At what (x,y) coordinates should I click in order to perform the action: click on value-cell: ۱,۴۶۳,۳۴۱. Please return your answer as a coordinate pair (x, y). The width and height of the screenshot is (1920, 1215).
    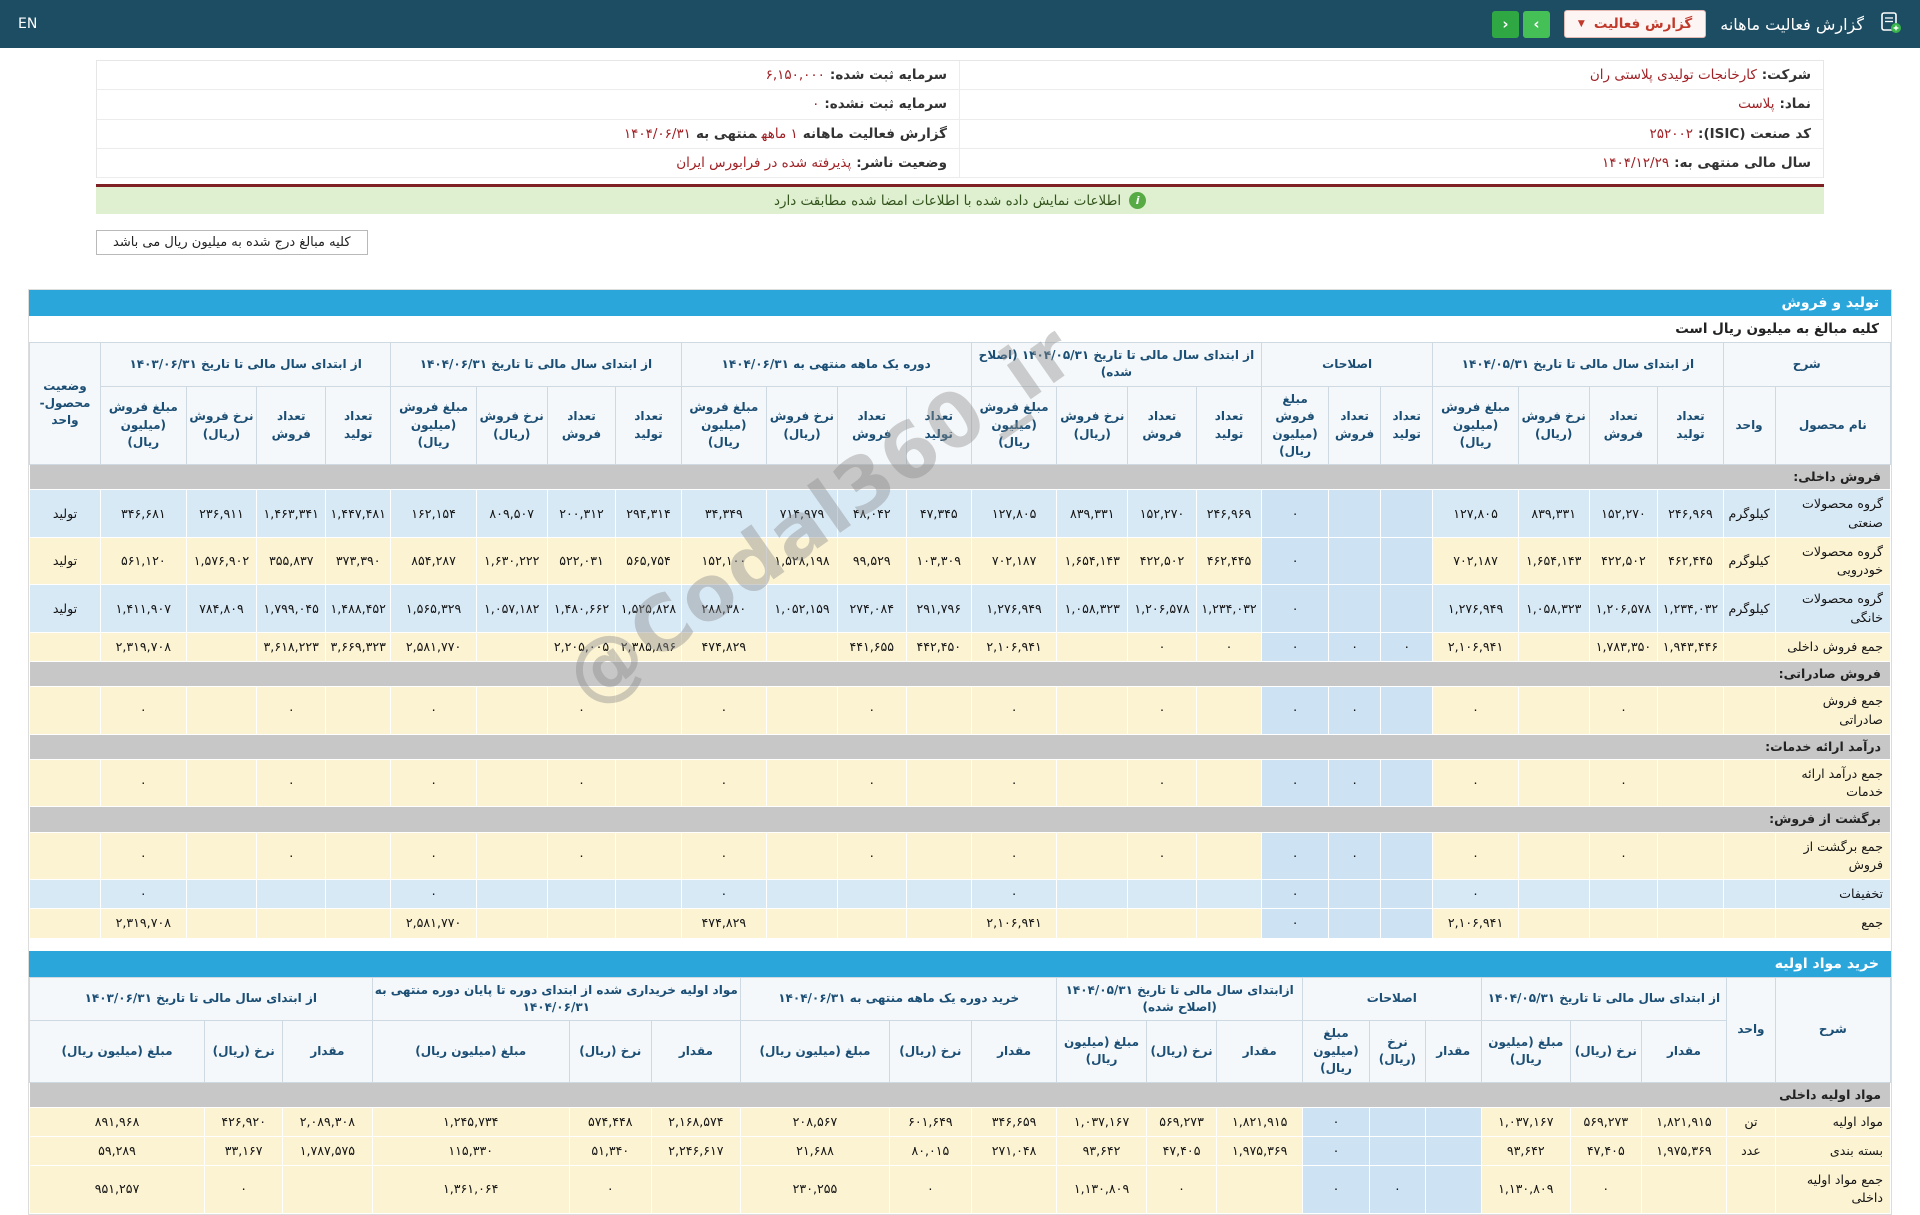
    Looking at the image, I should click on (291, 513).